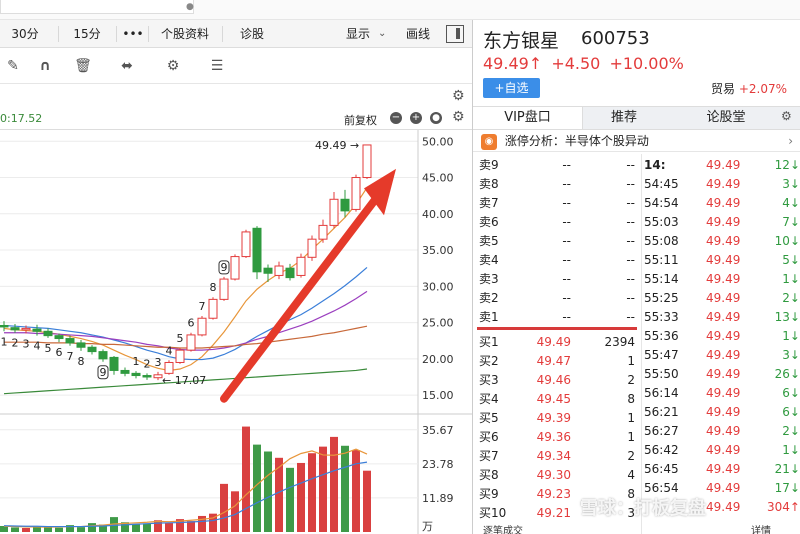 The height and width of the screenshot is (534, 800). I want to click on tab-recommend: 推荐, so click(624, 118).